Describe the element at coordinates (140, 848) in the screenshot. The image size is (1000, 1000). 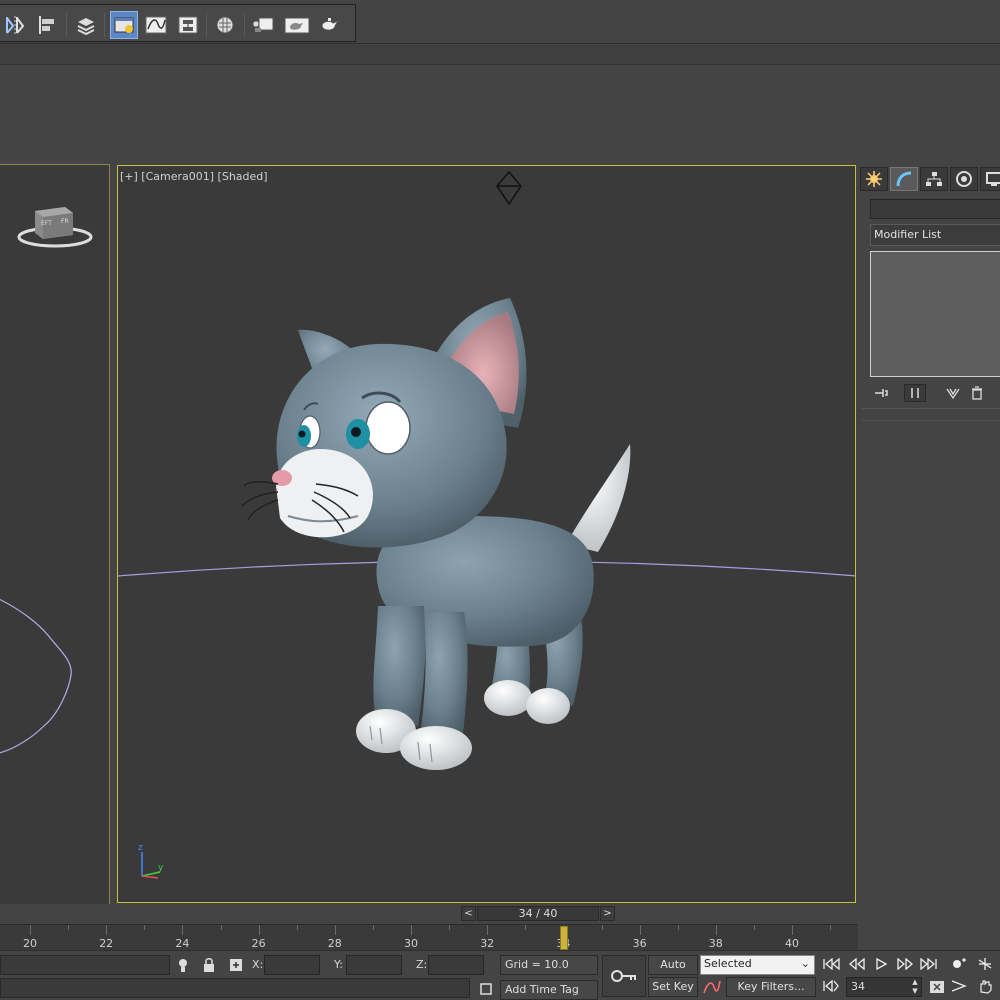
I see `svg-text: z` at that location.